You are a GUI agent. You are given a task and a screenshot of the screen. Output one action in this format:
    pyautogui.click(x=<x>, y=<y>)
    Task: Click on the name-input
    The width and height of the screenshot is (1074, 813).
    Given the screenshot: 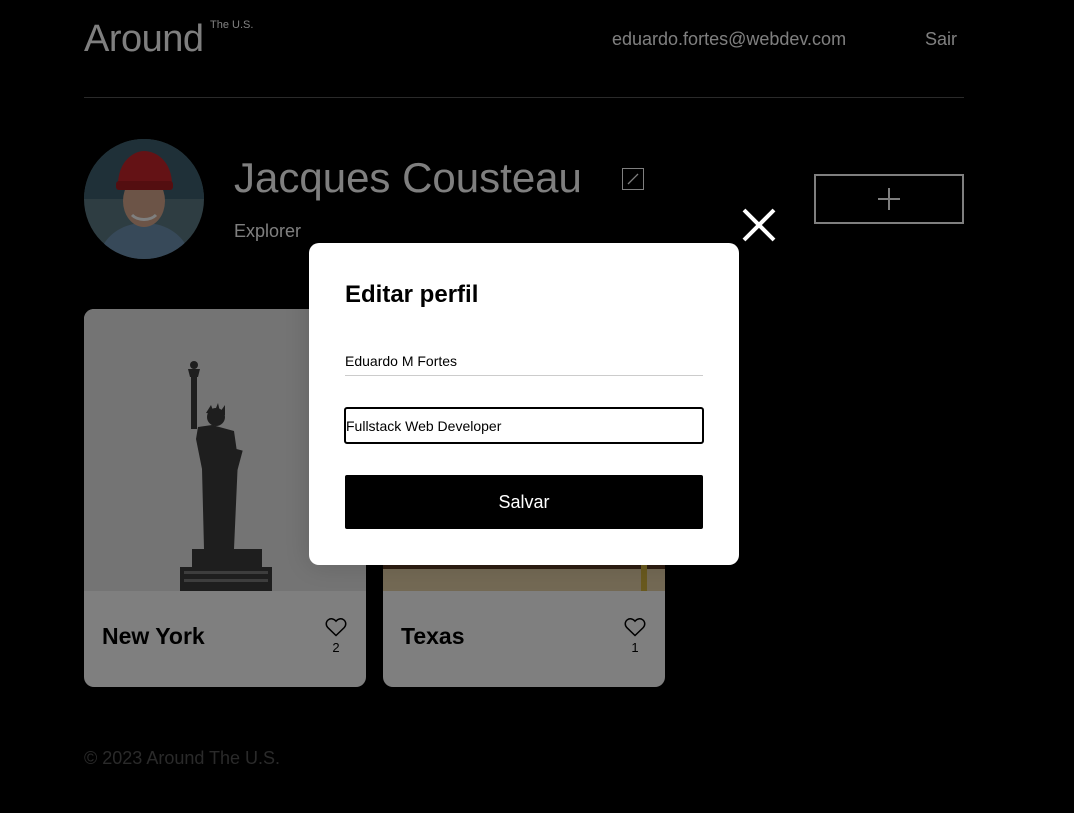 What is the action you would take?
    pyautogui.click(x=524, y=361)
    